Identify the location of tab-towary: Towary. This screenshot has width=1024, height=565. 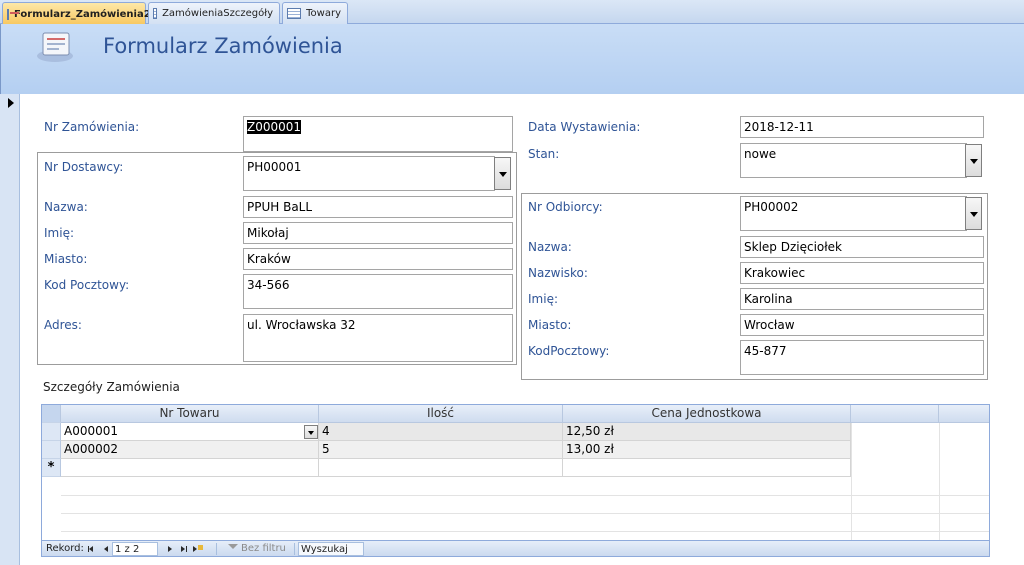
(315, 13).